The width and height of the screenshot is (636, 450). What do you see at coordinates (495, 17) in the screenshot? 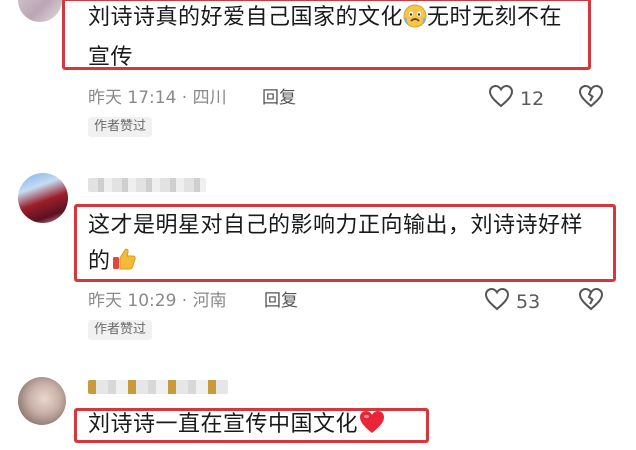
I see `comment-text-line1-after: 无时无刻不在` at bounding box center [495, 17].